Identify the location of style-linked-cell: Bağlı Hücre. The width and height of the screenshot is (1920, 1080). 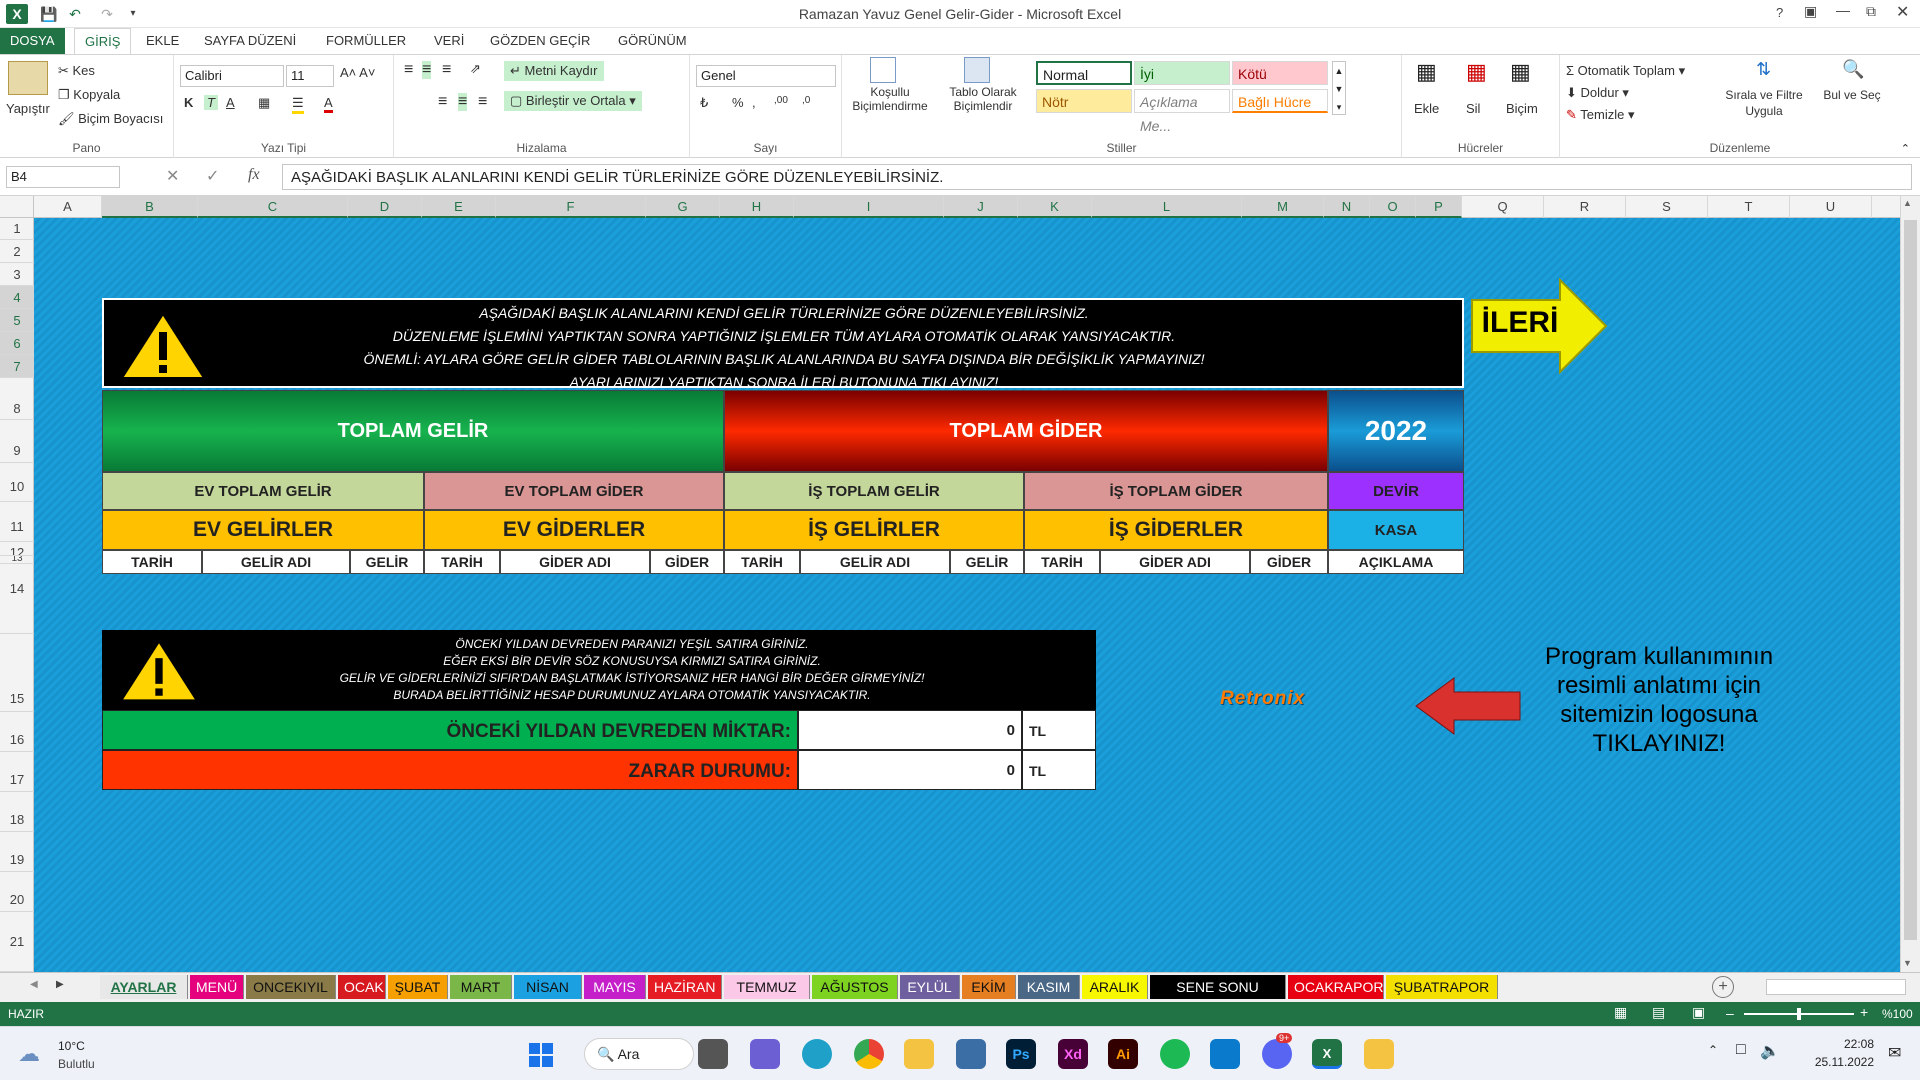
(1280, 101).